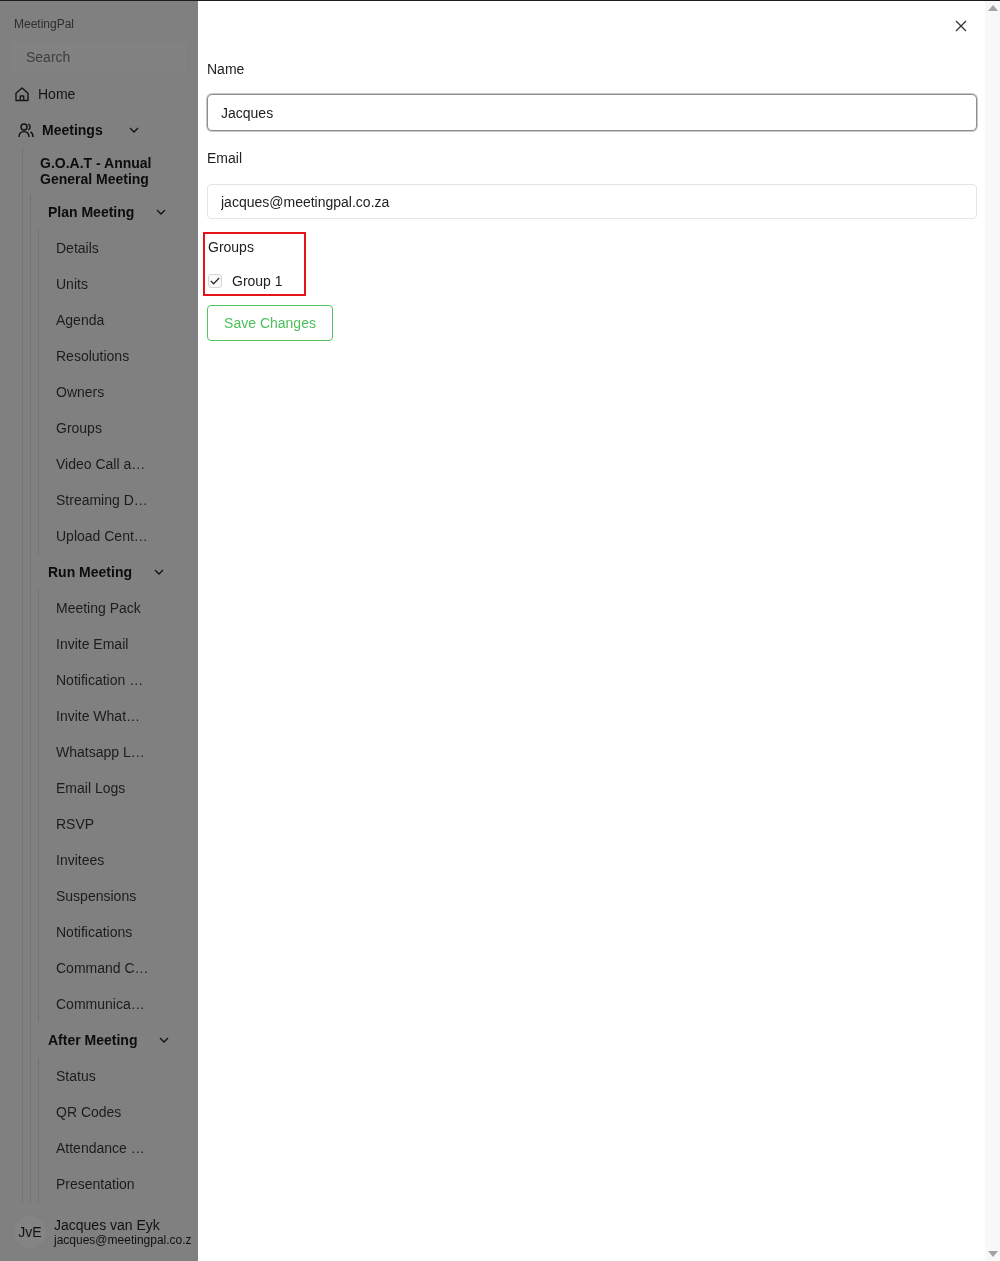 Image resolution: width=1000 pixels, height=1261 pixels. Describe the element at coordinates (592, 201) in the screenshot. I see `text-input: jacques@meetingpal.co.za` at that location.